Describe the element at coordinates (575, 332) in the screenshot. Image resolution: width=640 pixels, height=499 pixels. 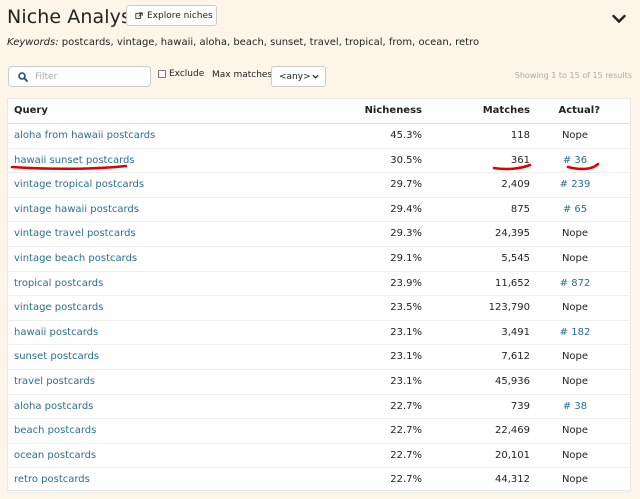
I see `actual-rank-link: # 182` at that location.